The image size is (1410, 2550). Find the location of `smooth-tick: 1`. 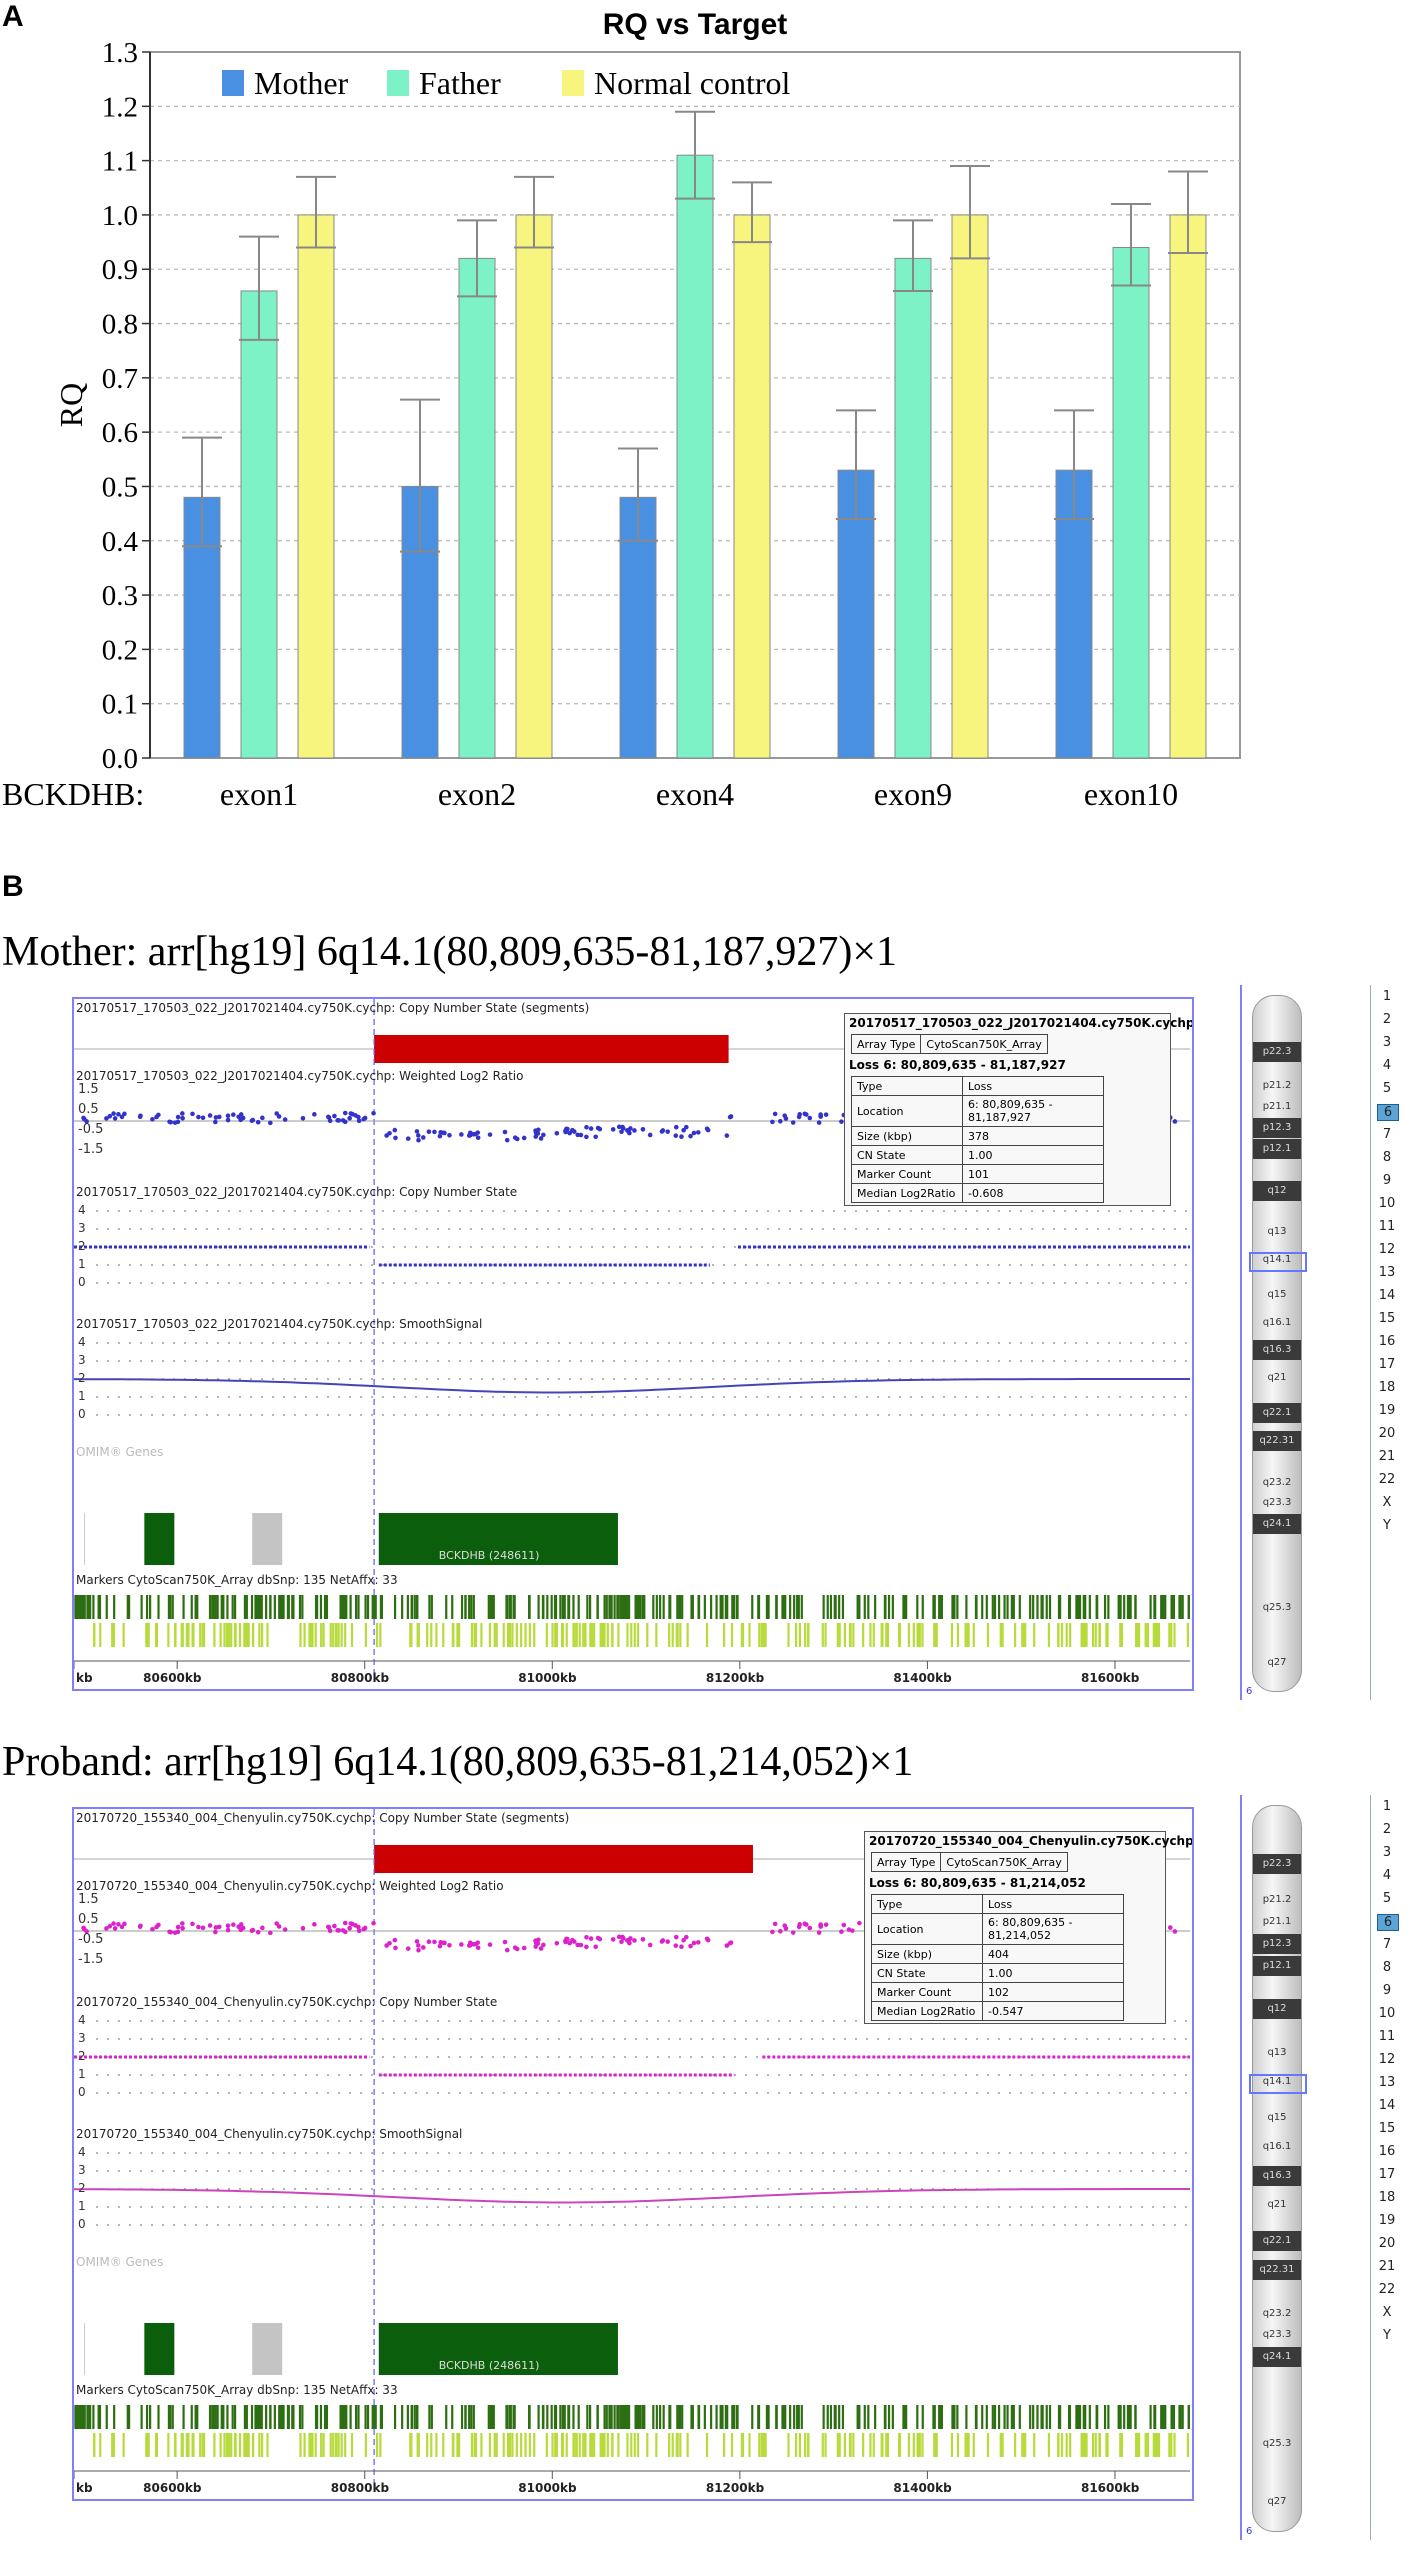

smooth-tick: 1 is located at coordinates (82, 1396).